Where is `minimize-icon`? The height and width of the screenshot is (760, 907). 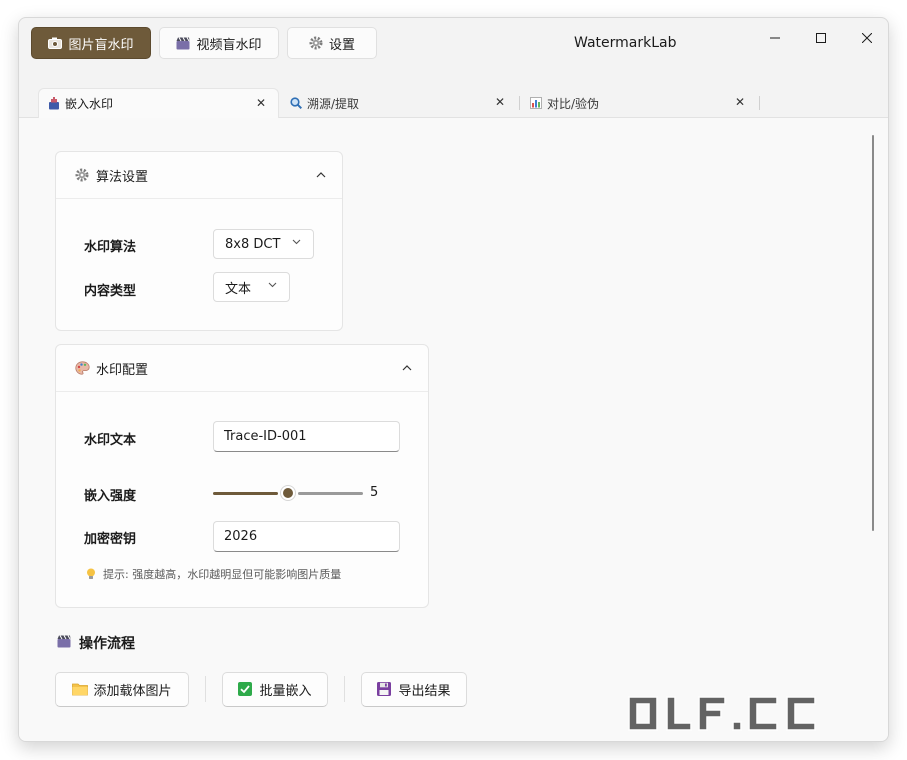
minimize-icon is located at coordinates (775, 38).